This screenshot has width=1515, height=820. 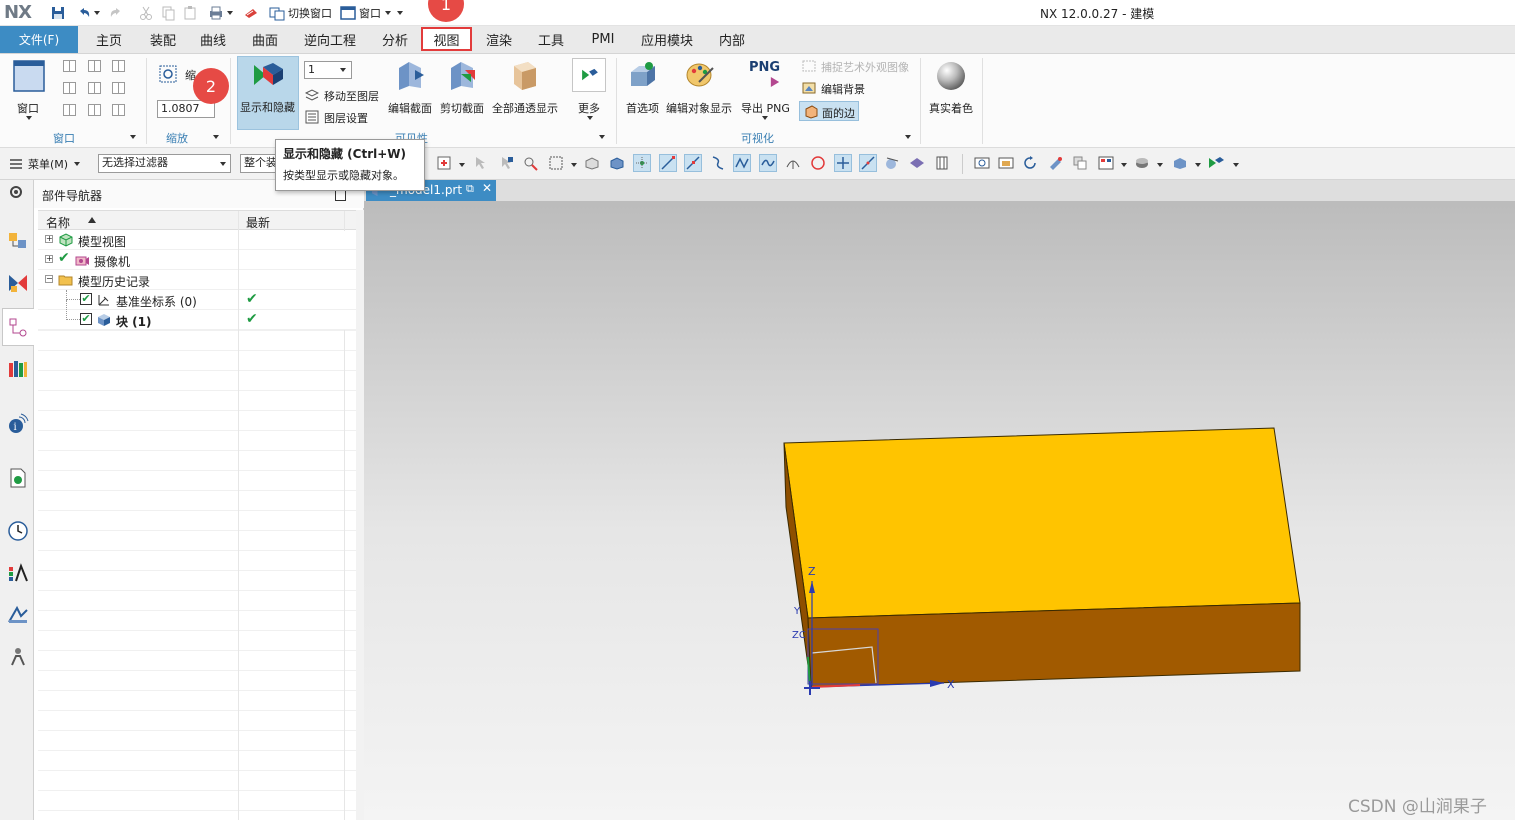 I want to click on column-name-header: 名称, so click(x=58, y=222).